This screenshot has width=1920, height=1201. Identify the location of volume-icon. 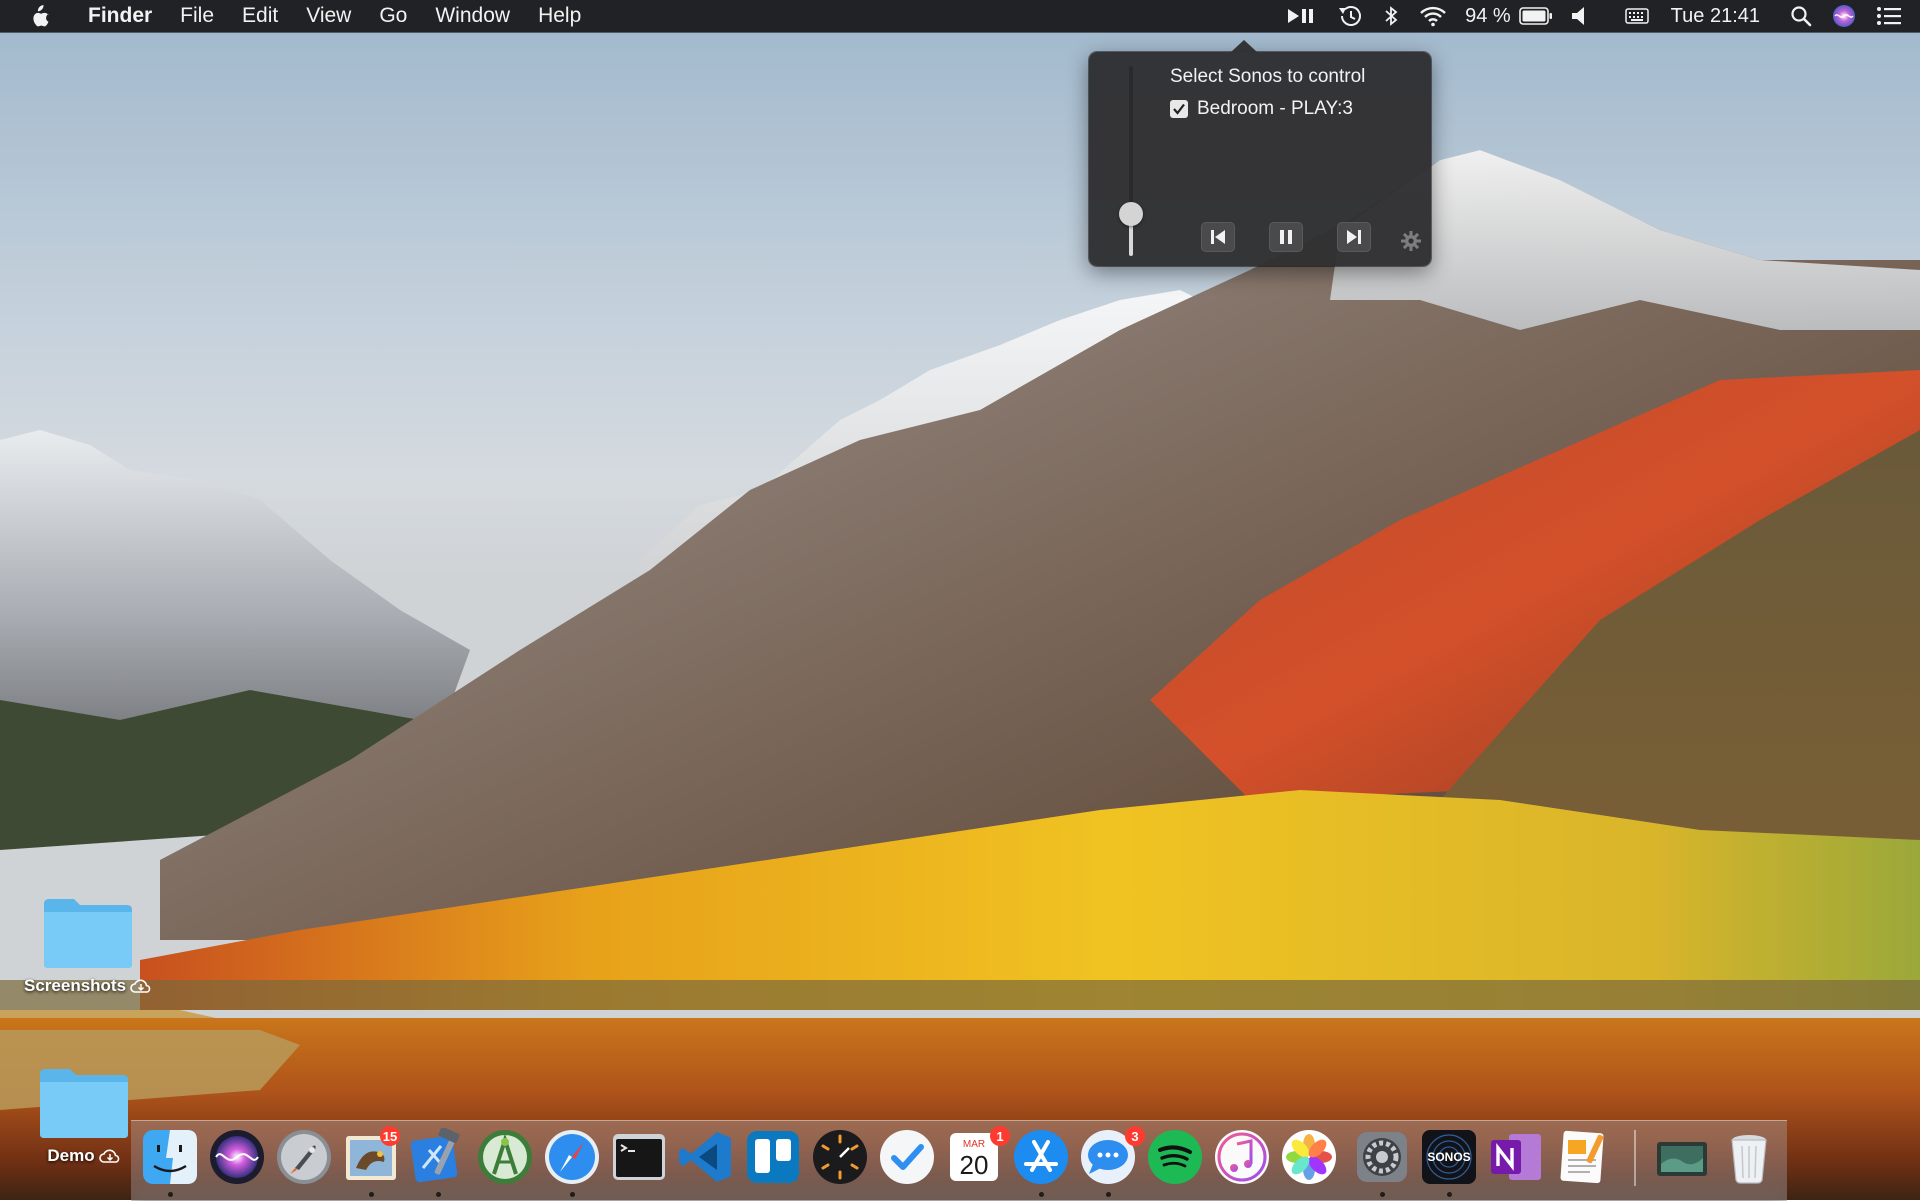
(1586, 16).